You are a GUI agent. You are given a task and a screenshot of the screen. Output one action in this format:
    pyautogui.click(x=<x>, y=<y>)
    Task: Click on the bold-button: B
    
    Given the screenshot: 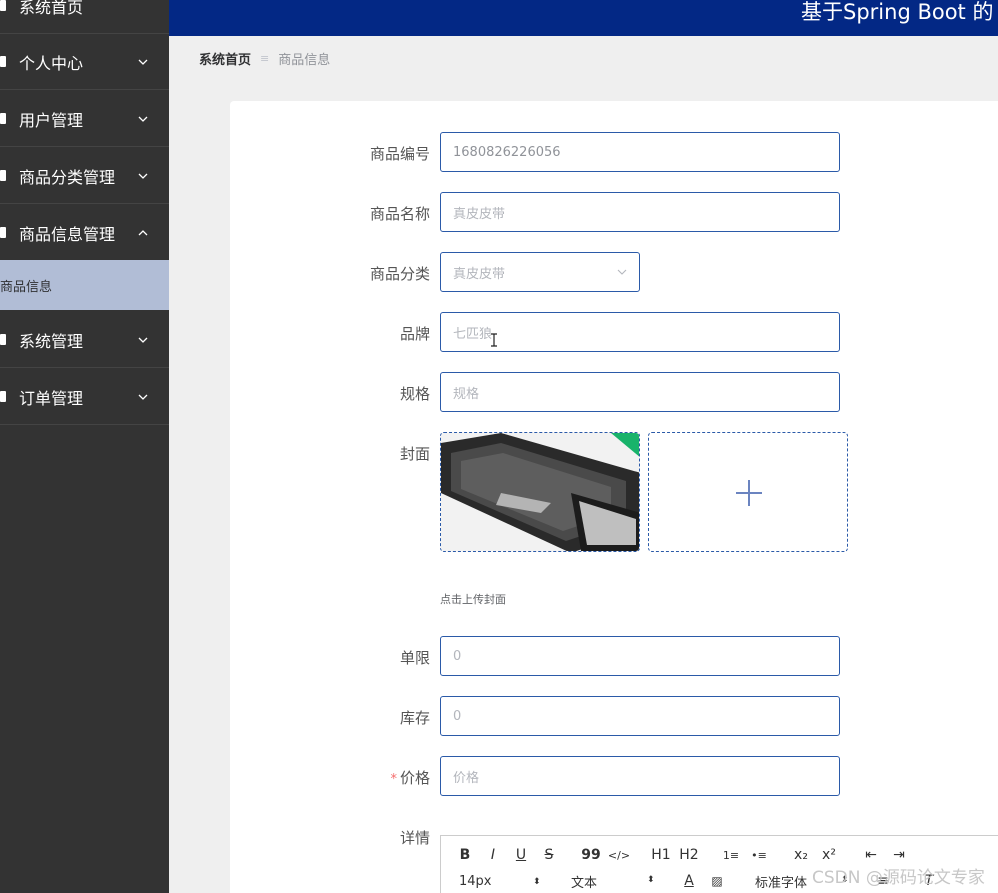 What is the action you would take?
    pyautogui.click(x=465, y=855)
    